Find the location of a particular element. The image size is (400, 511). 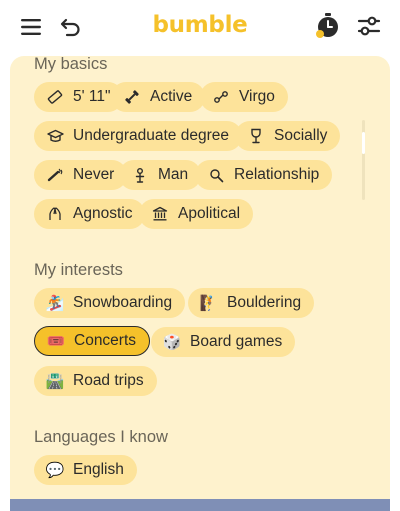

basic-gender-chip: Man is located at coordinates (160, 175).